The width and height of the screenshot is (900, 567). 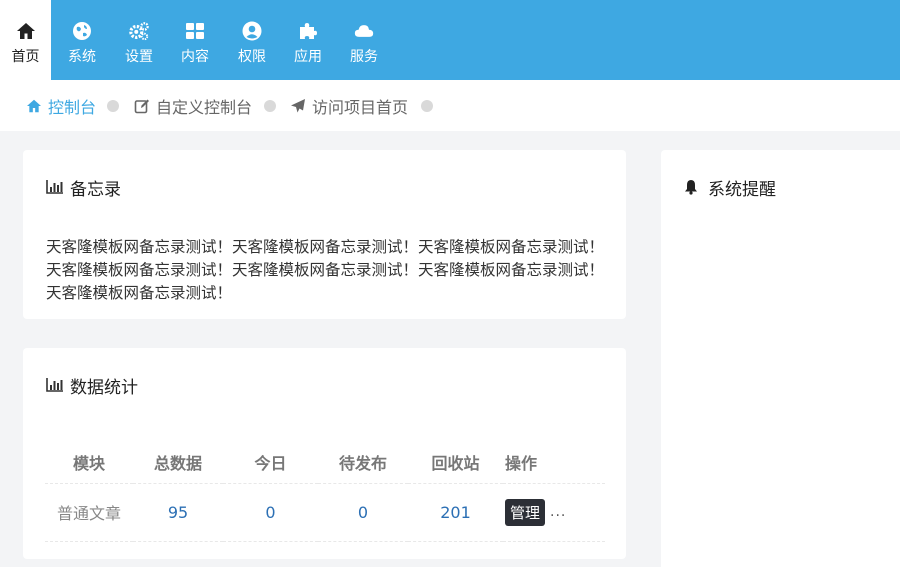 What do you see at coordinates (95, 189) in the screenshot?
I see `memo-title-text: 备忘录` at bounding box center [95, 189].